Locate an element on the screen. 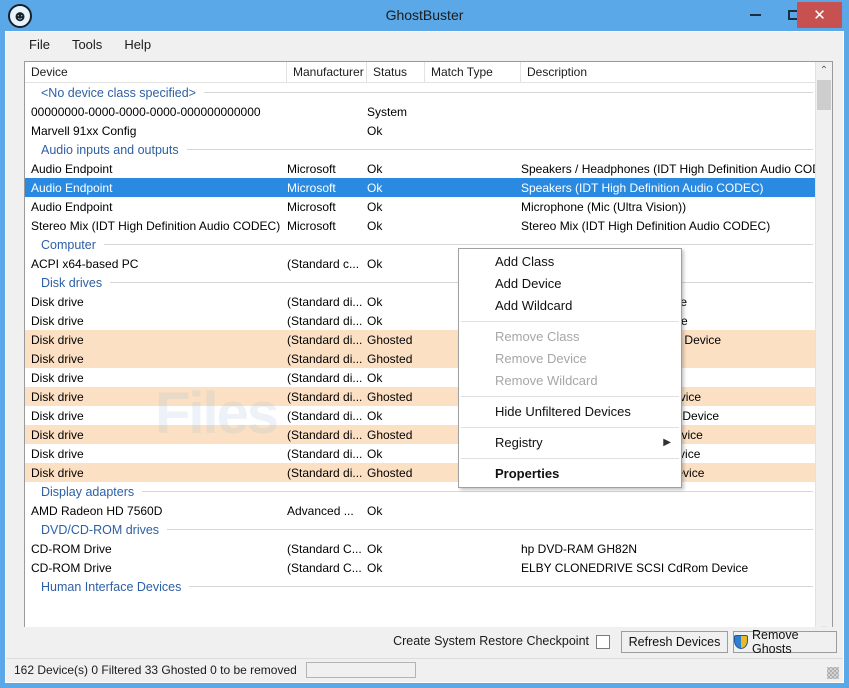 The width and height of the screenshot is (849, 688). context-menu-item-remove-wildcard: Remove Wildcard is located at coordinates (570, 381).